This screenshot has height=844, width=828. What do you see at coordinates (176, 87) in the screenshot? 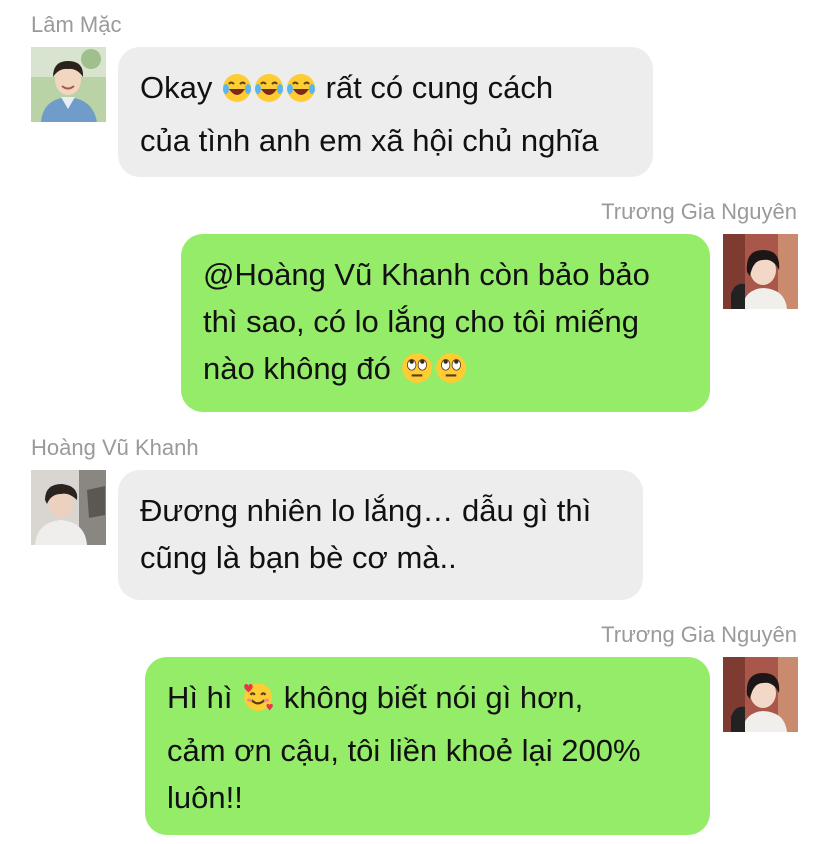
I see `message-text: Okay` at bounding box center [176, 87].